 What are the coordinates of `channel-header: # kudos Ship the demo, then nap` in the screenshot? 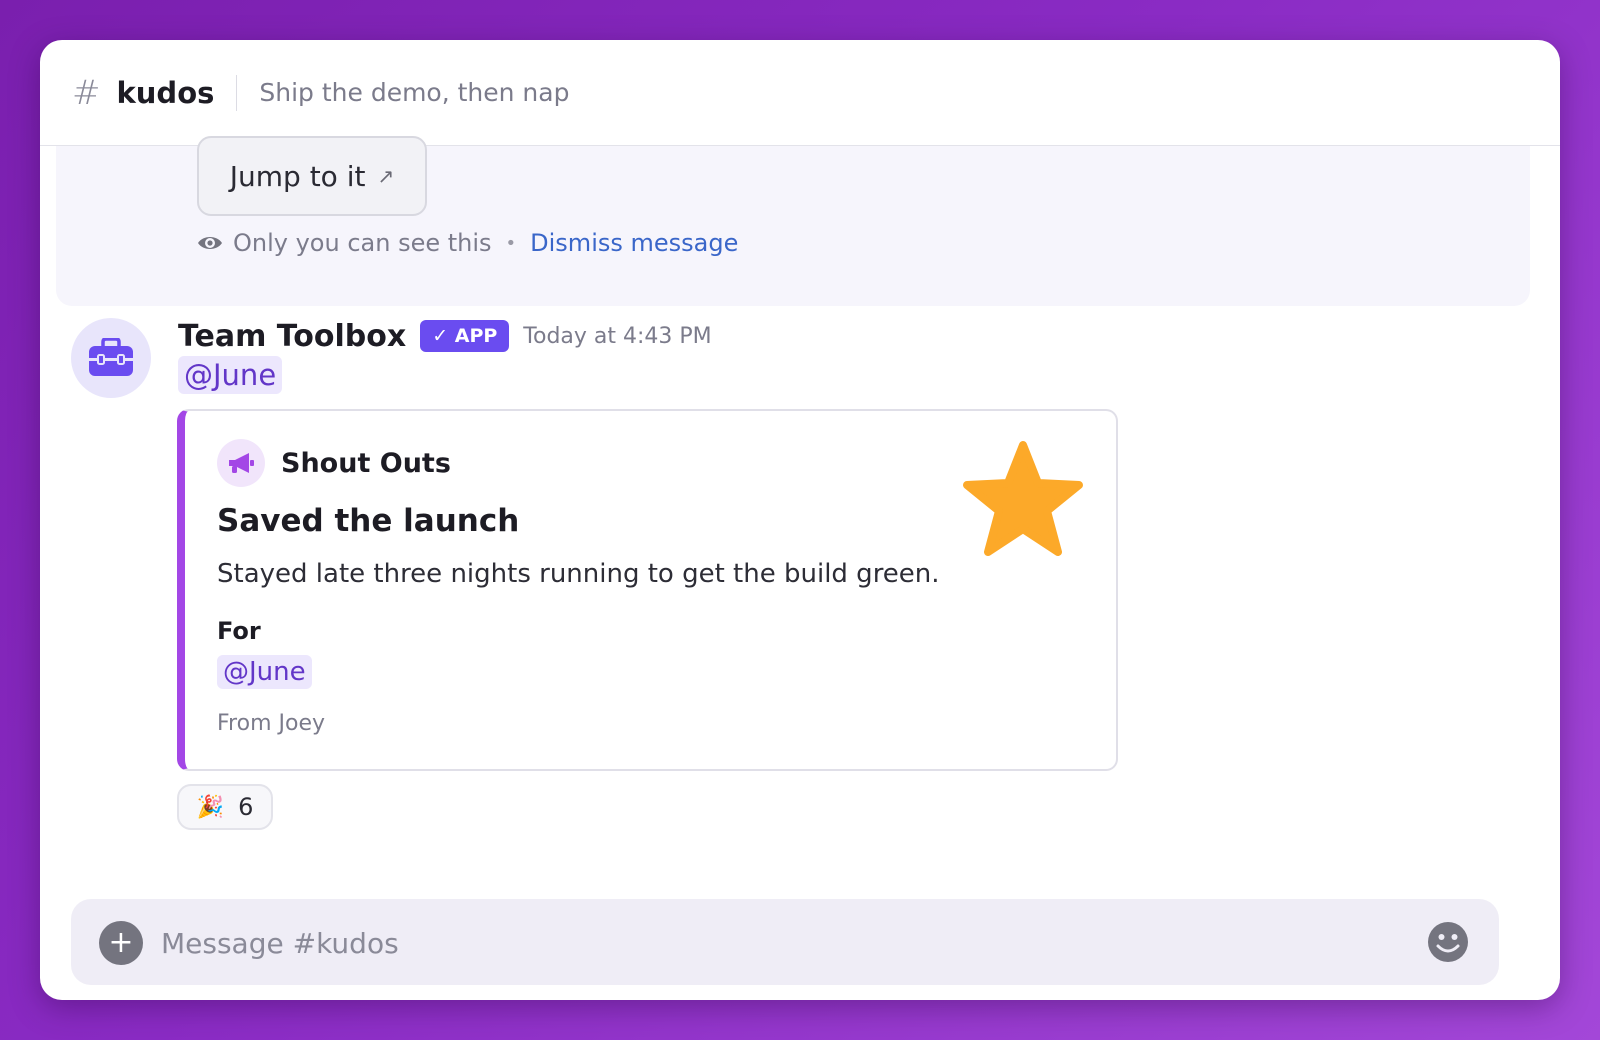 It's located at (800, 93).